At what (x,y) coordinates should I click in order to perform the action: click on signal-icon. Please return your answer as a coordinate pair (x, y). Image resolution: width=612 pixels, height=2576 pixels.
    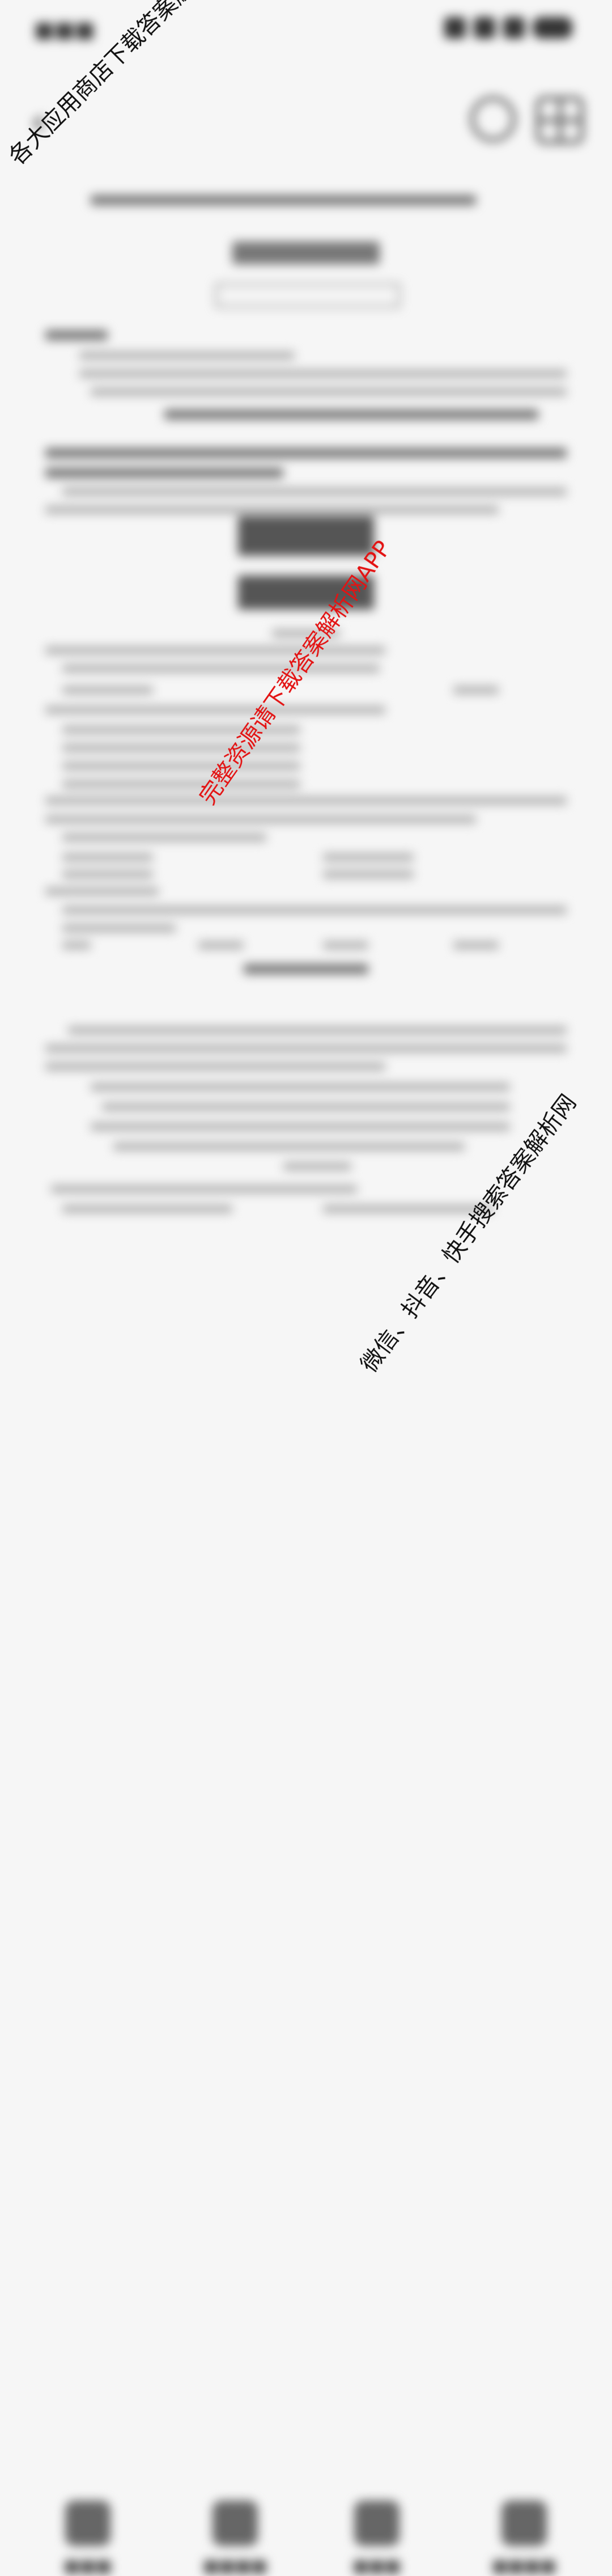
    Looking at the image, I should click on (455, 28).